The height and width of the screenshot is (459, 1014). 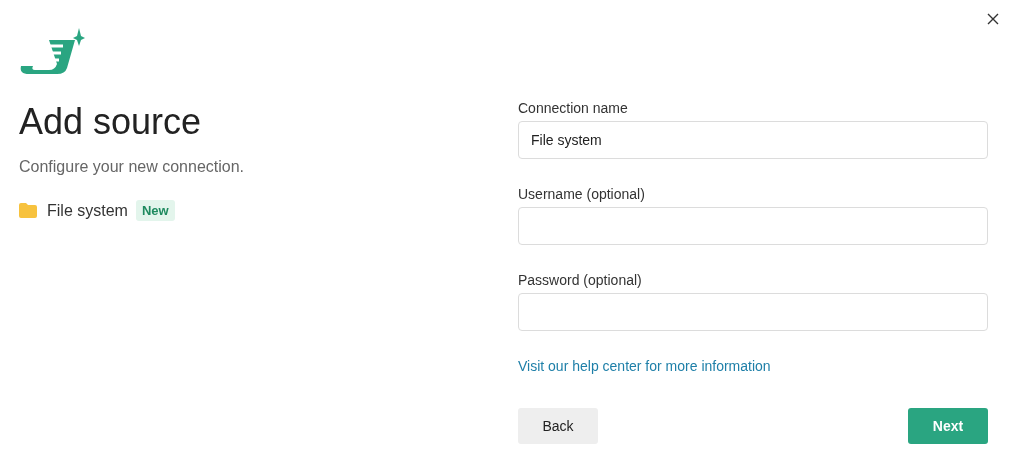 I want to click on close-icon, so click(x=993, y=19).